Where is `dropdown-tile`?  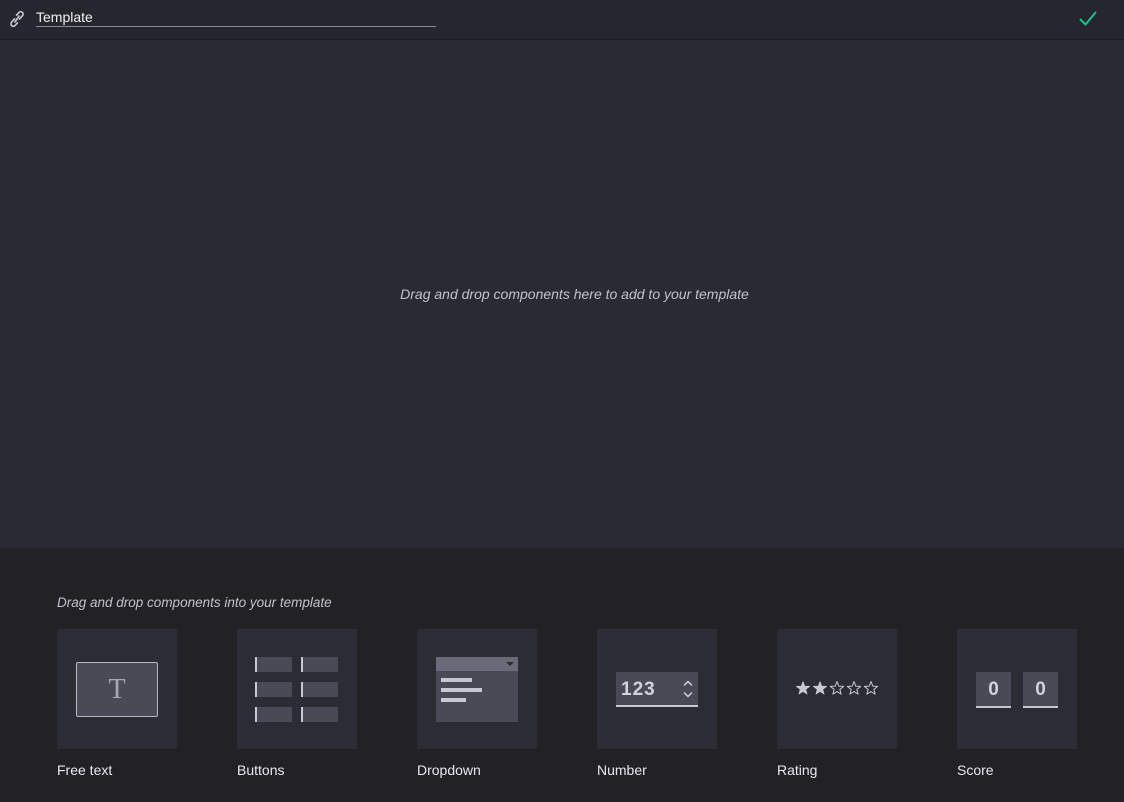
dropdown-tile is located at coordinates (477, 689).